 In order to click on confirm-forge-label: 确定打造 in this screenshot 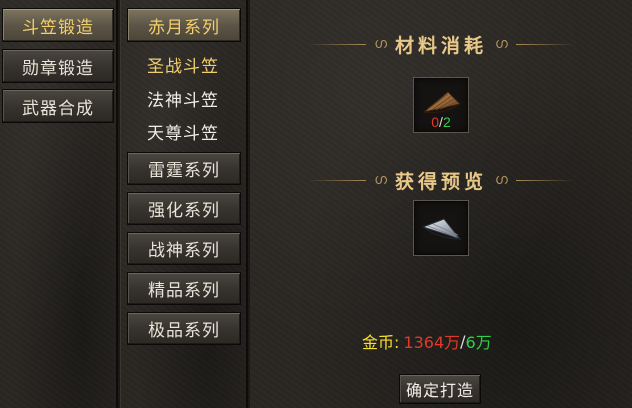, I will do `click(439, 390)`.